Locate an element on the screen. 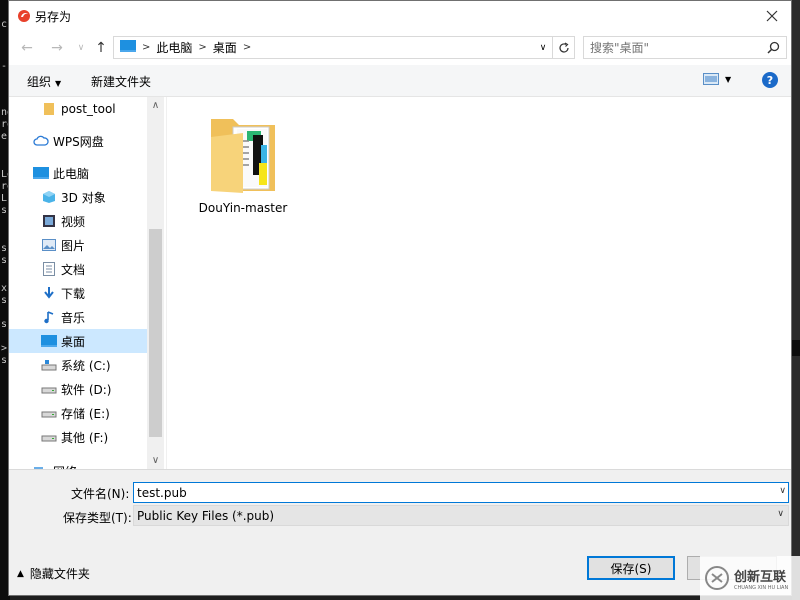 The height and width of the screenshot is (600, 800). refresh-icon is located at coordinates (563, 47).